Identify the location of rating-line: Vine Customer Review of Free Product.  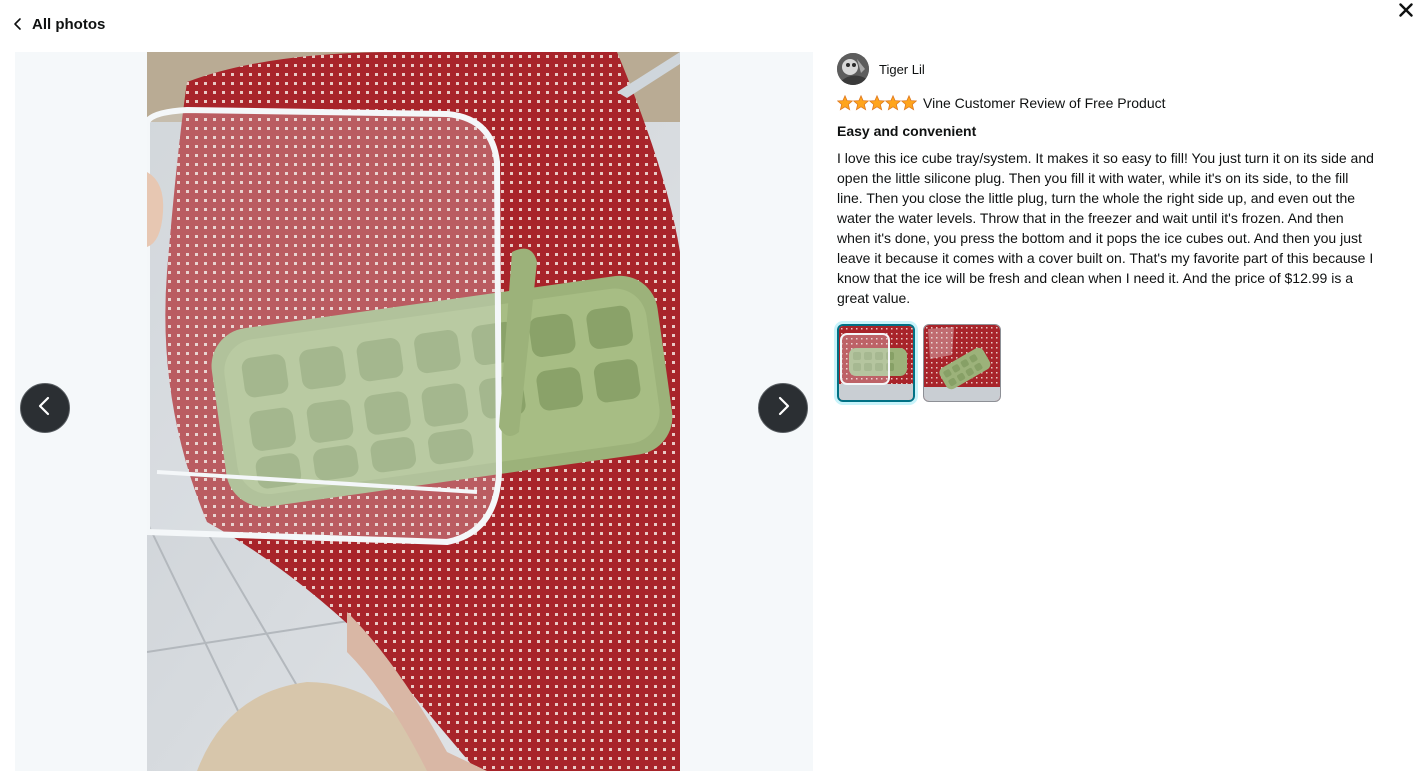
(1107, 103).